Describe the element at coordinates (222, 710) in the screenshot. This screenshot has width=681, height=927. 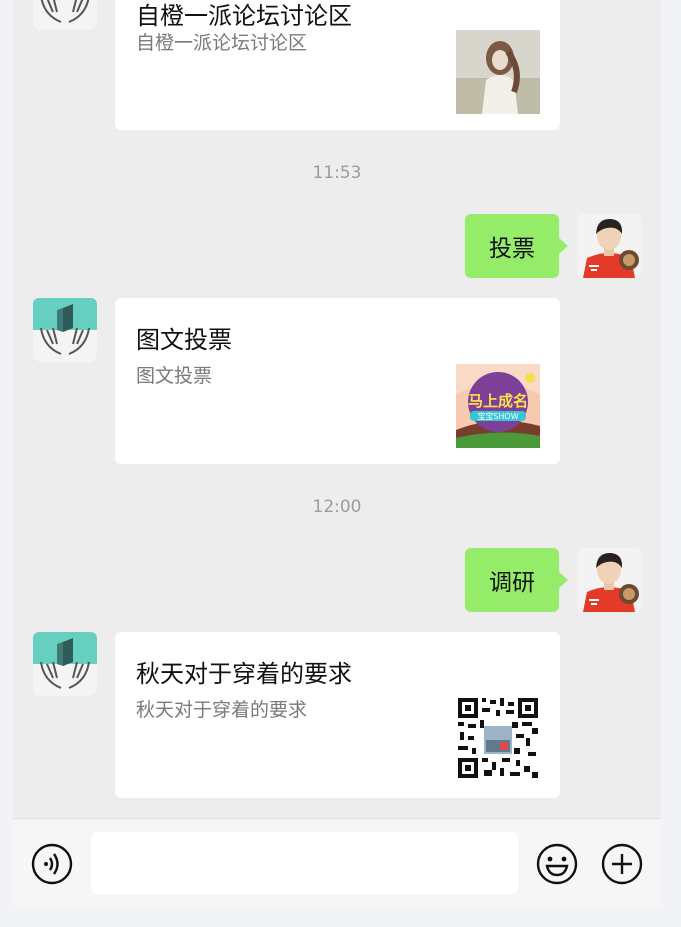
I see `article-description: 秋天对于穿着的要求` at that location.